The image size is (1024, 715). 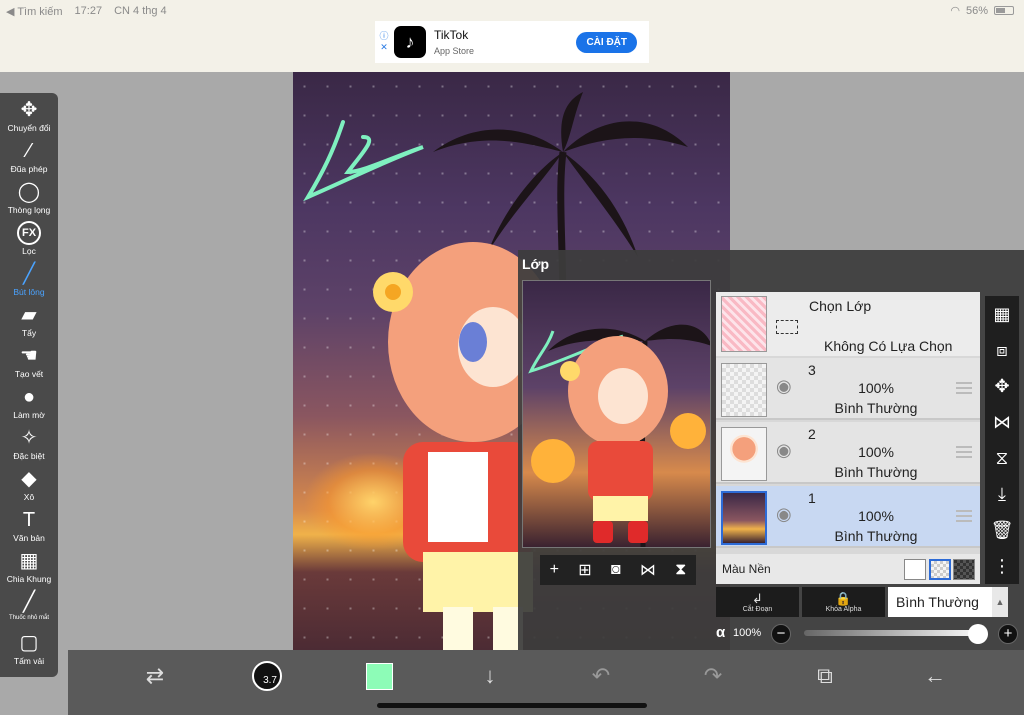 What do you see at coordinates (848, 324) in the screenshot?
I see `selection-layer-row: Chọn Lớp Không Có Lựa Chọn` at bounding box center [848, 324].